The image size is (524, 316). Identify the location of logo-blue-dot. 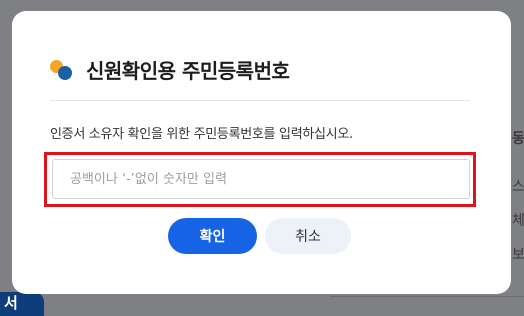
(65, 73).